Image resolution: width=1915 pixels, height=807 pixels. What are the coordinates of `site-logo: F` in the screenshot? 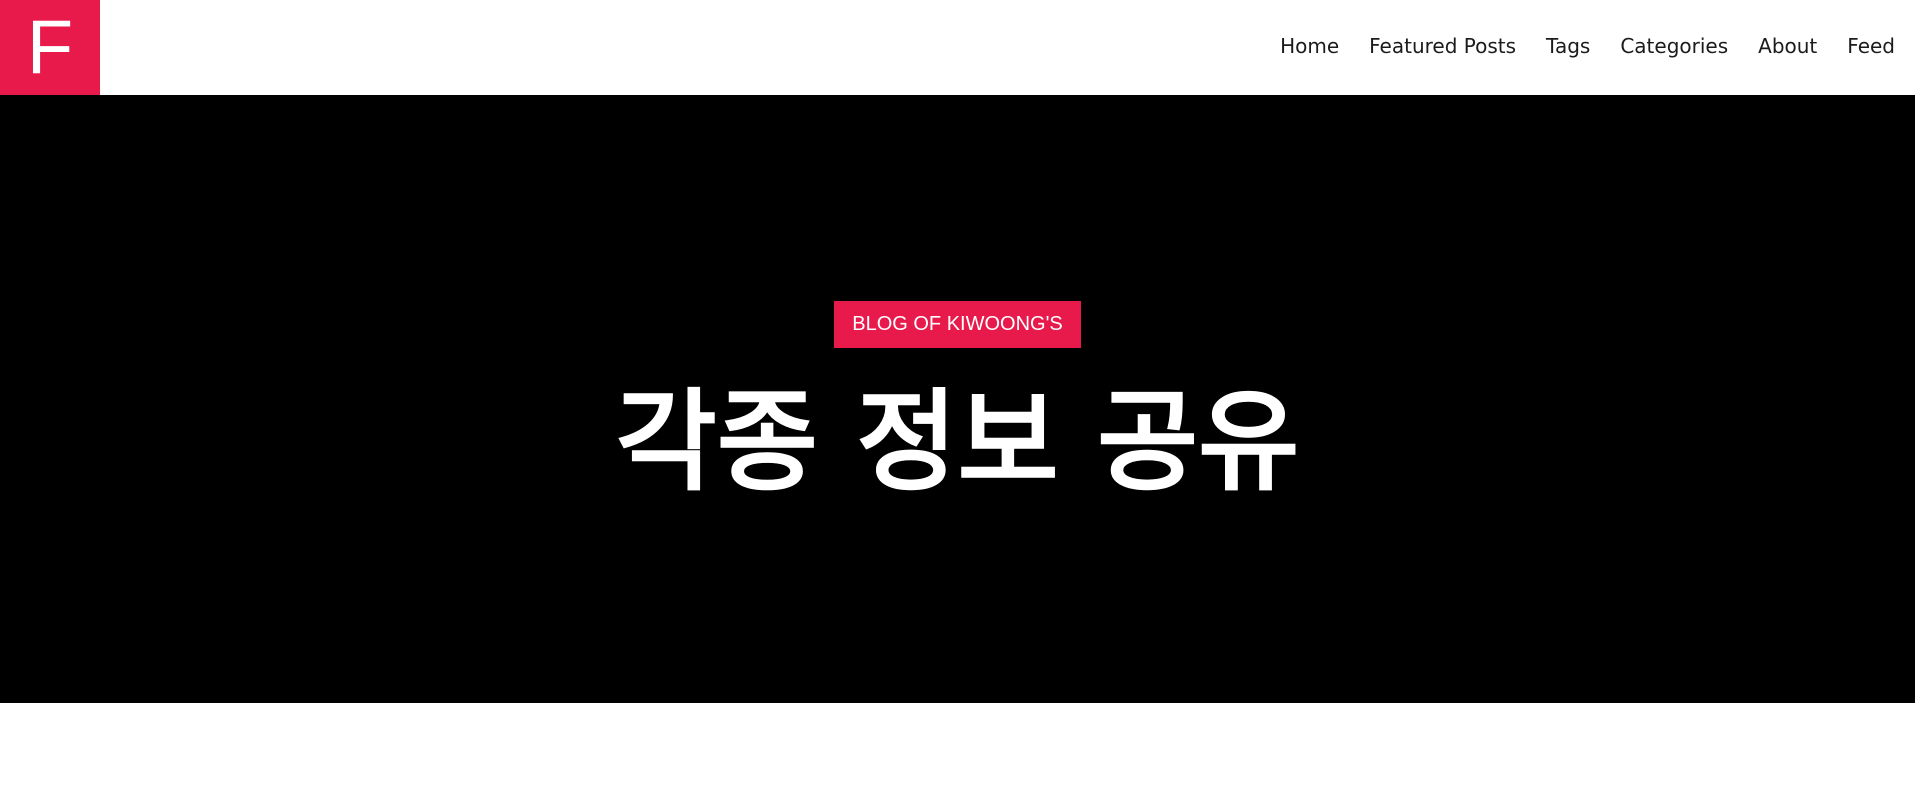 It's located at (50, 47).